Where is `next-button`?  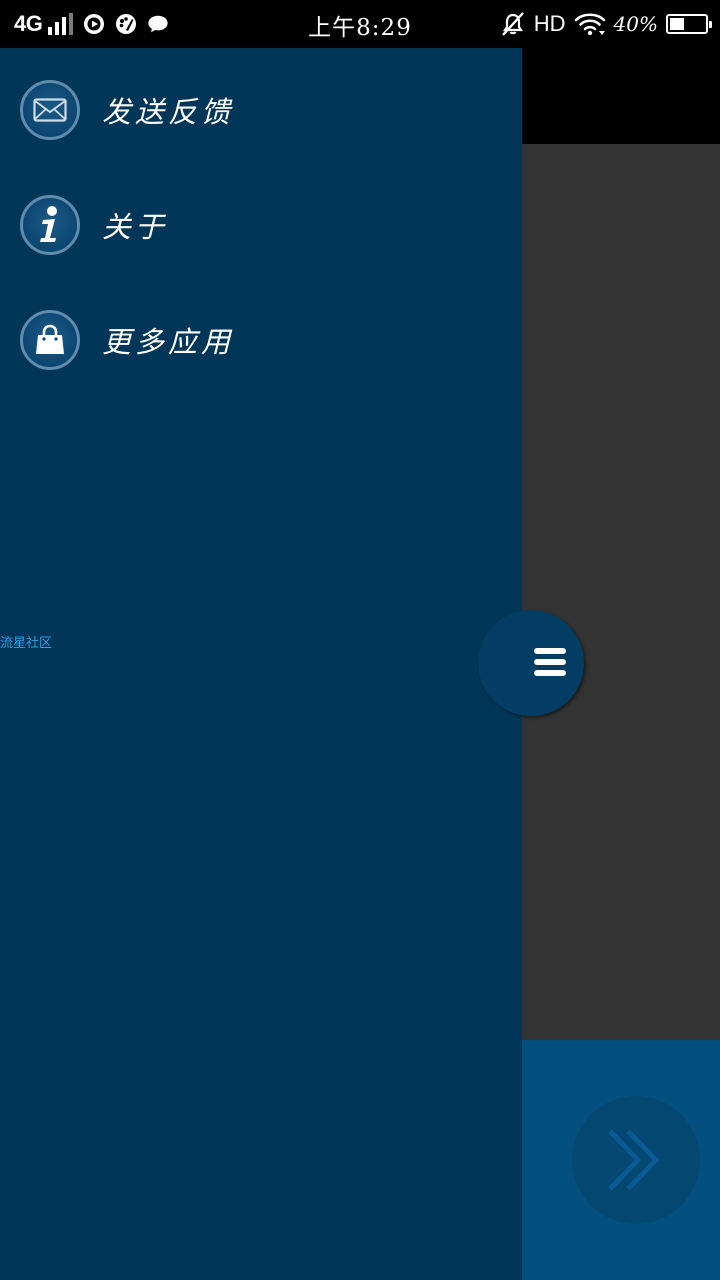 next-button is located at coordinates (636, 1160).